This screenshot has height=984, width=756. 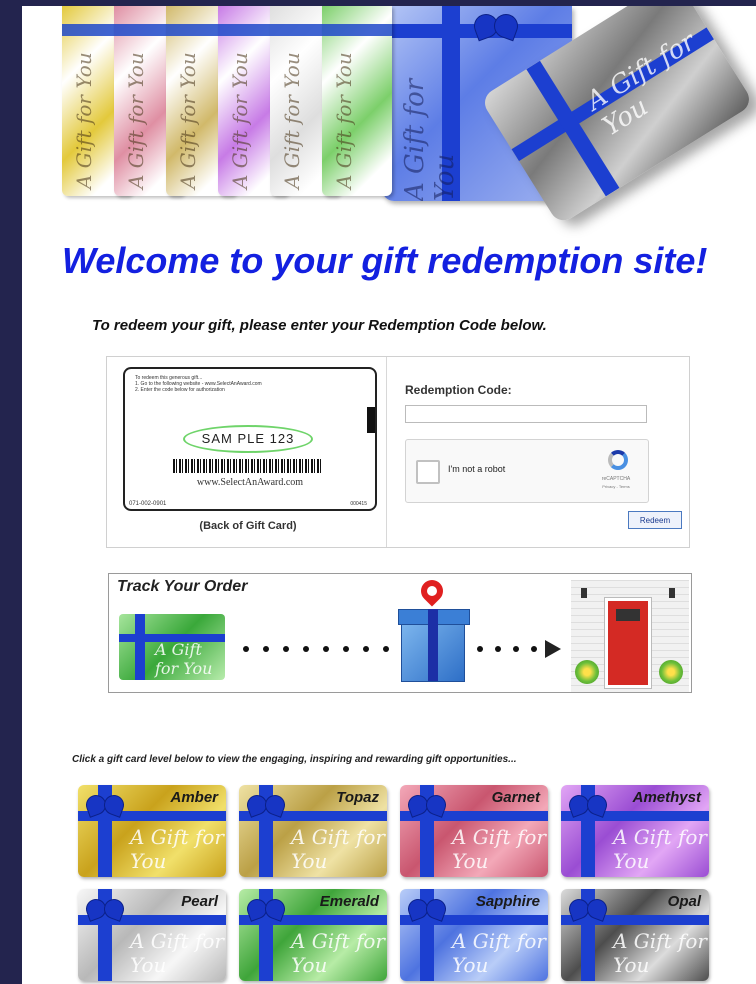 I want to click on level-name: Emerald, so click(x=349, y=901).